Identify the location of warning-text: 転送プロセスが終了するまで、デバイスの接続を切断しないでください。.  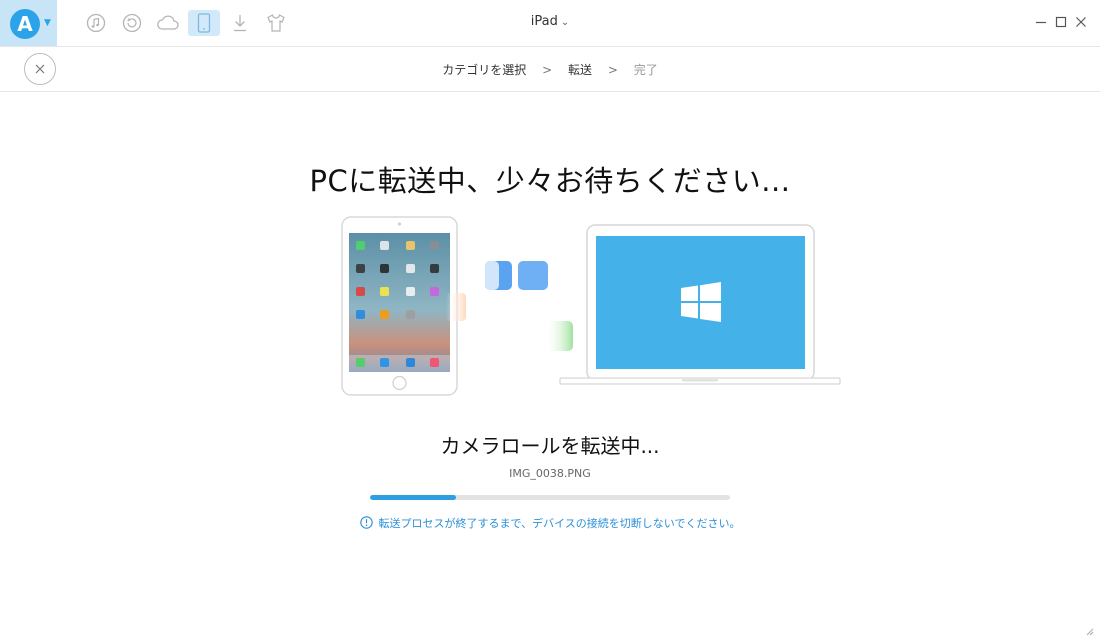
(559, 523).